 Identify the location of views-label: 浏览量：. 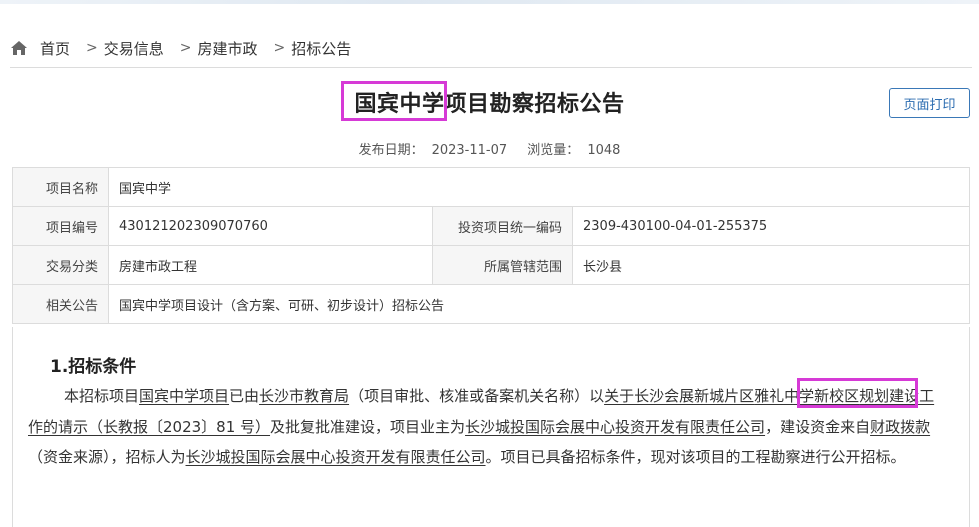
(553, 150).